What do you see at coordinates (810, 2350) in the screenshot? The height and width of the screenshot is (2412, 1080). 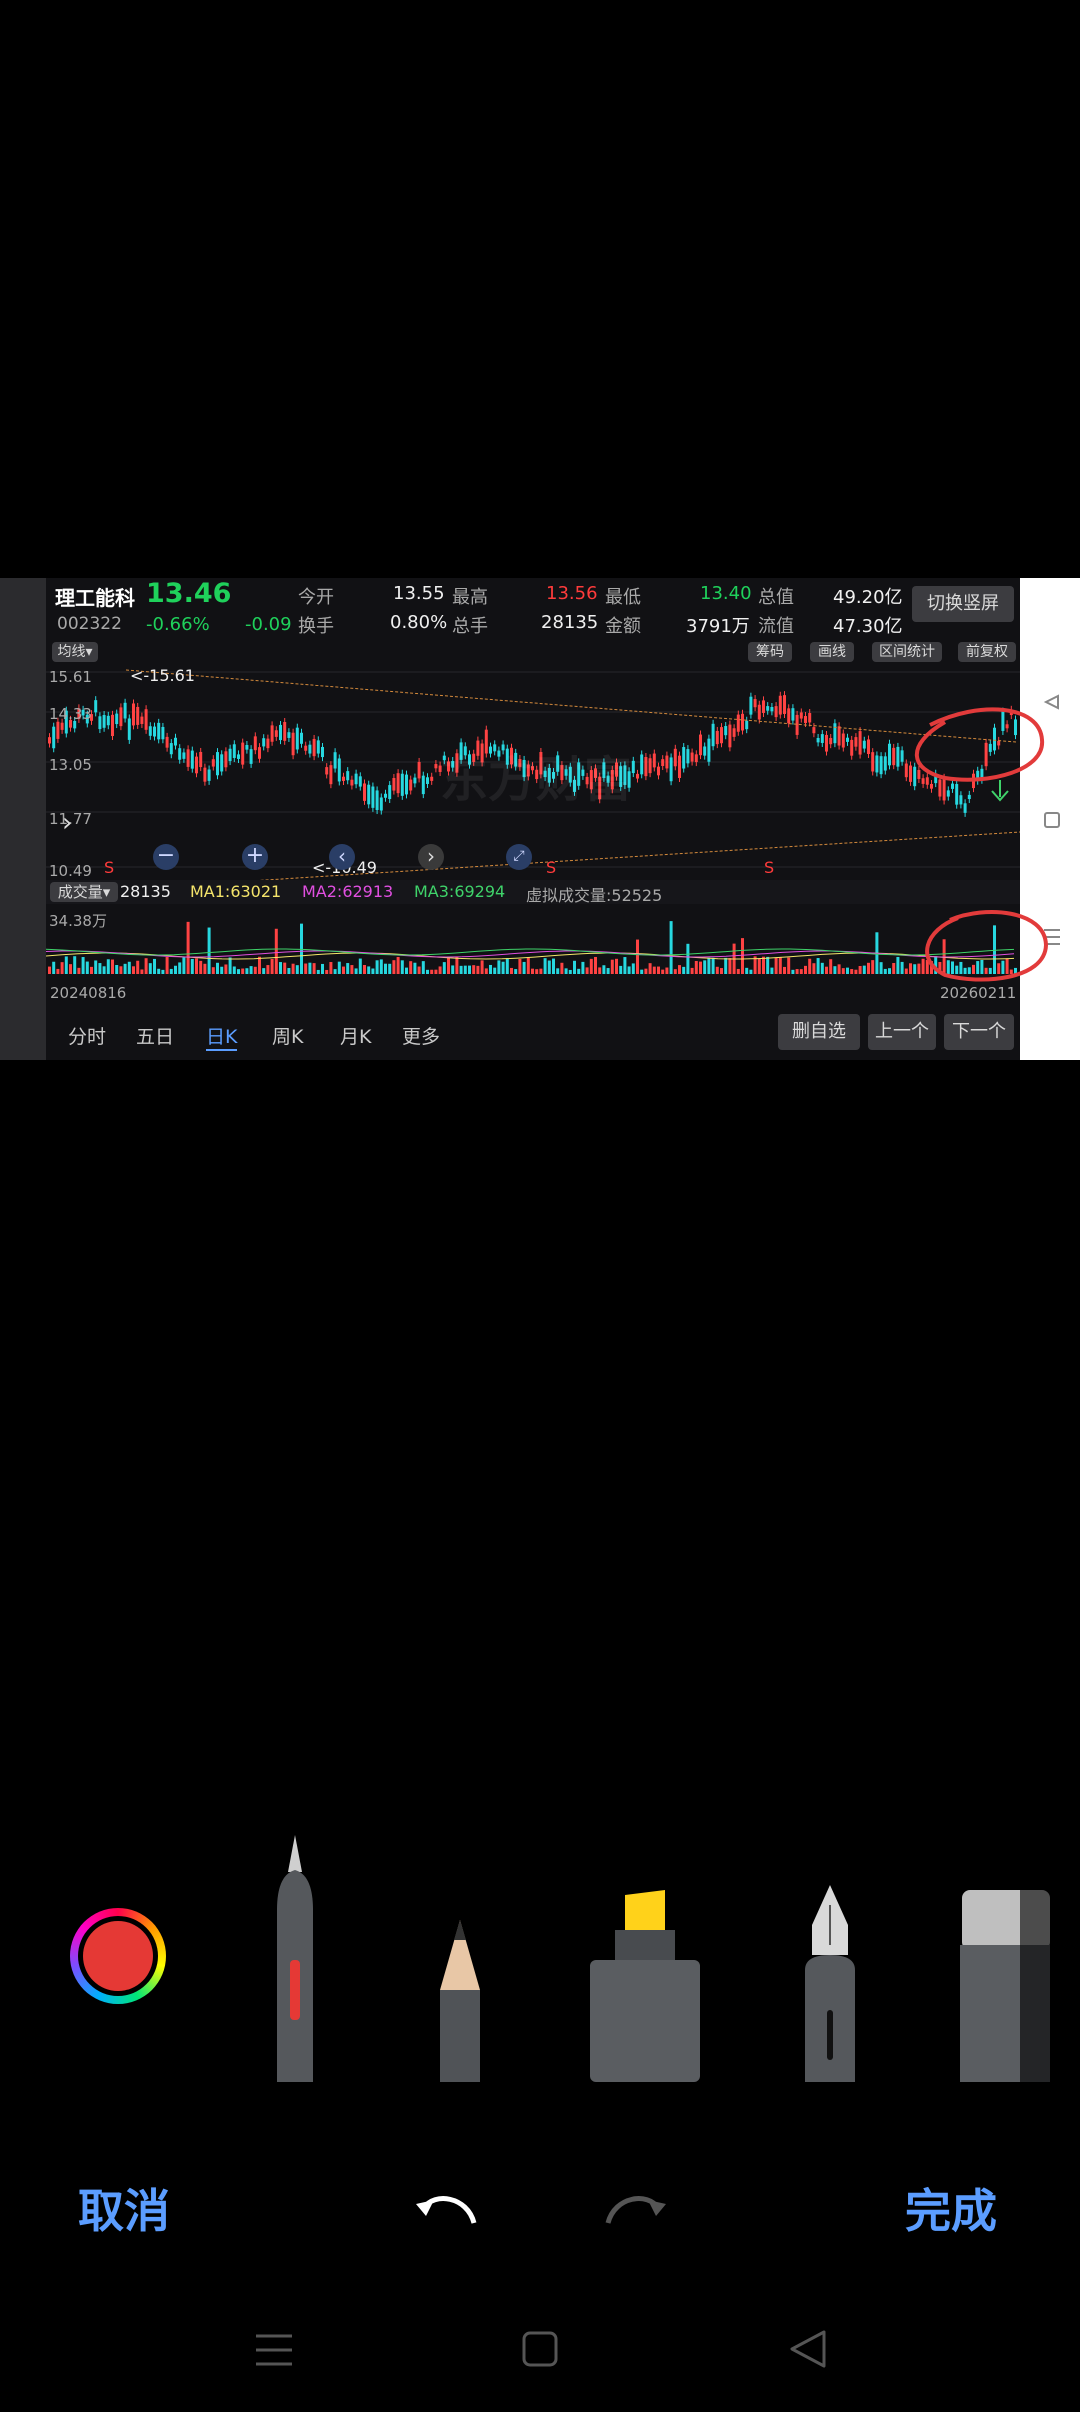 I see `back-nav-icon` at bounding box center [810, 2350].